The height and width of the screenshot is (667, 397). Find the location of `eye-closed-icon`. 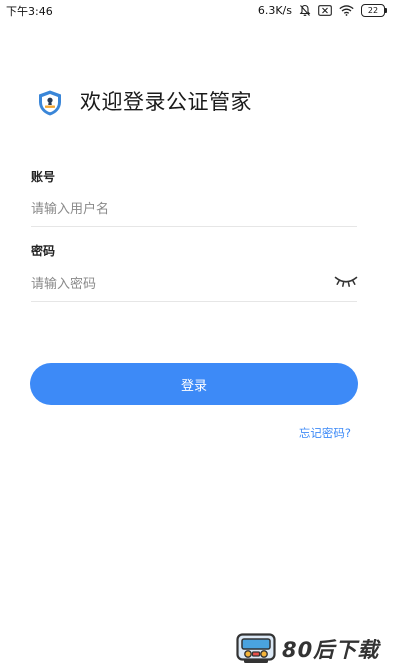

eye-closed-icon is located at coordinates (346, 281).